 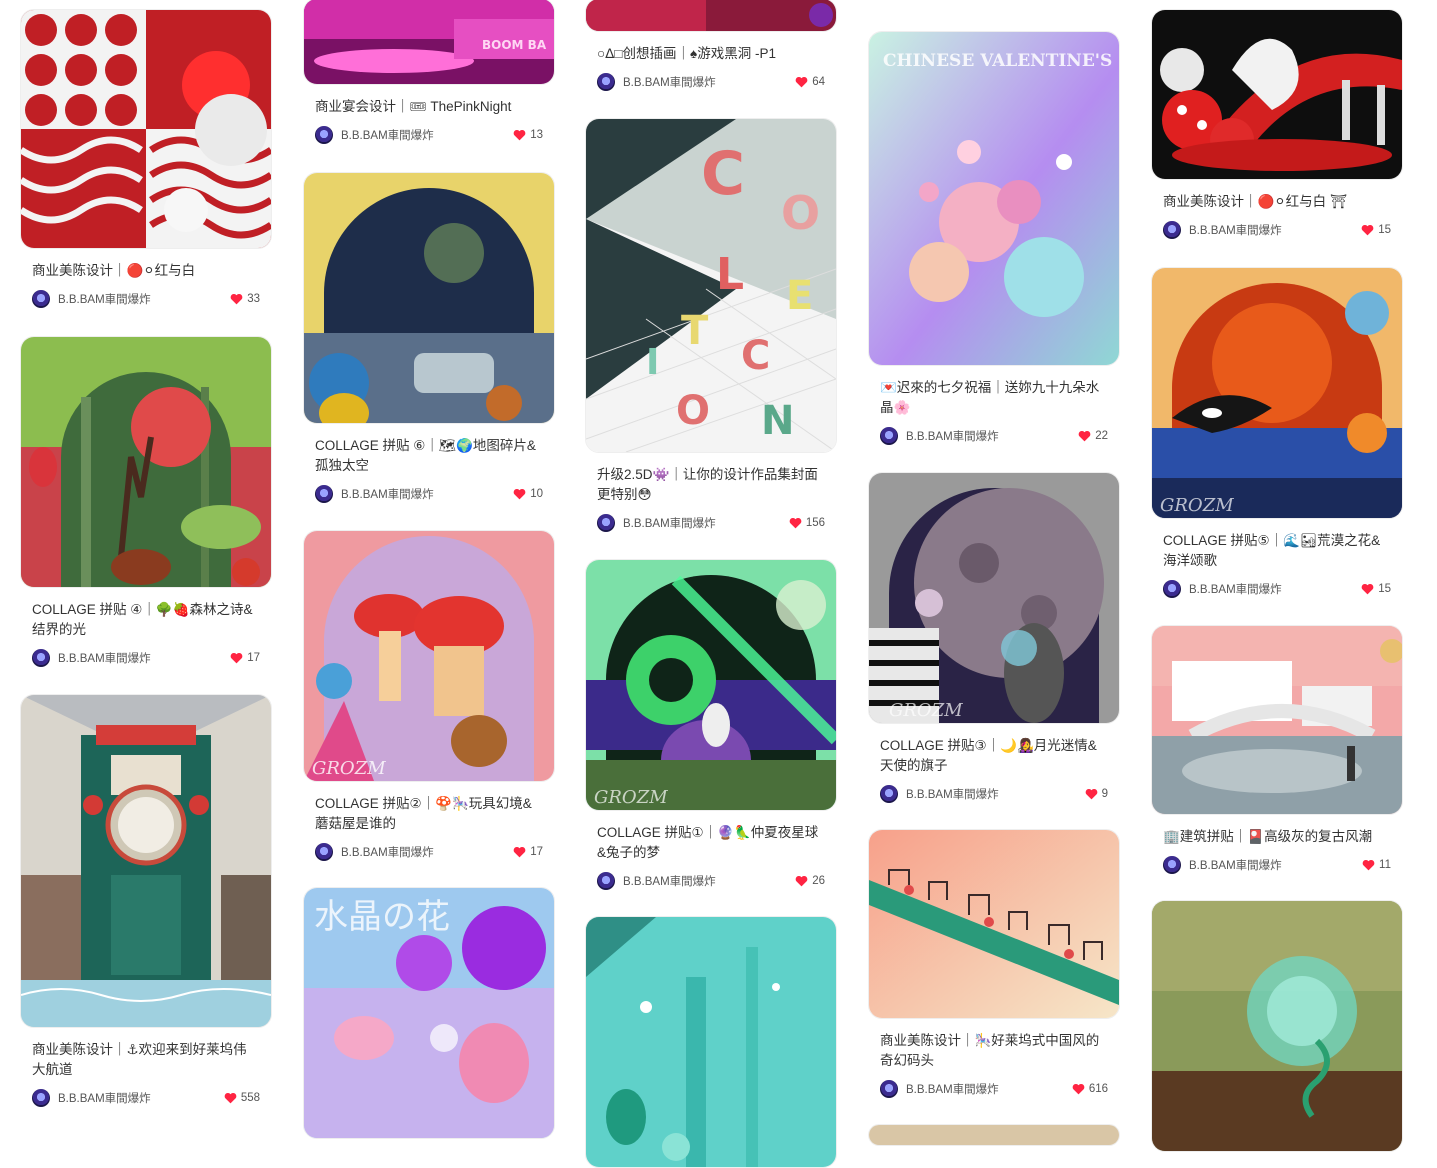 What do you see at coordinates (1376, 865) in the screenshot?
I see `like-button: 11` at bounding box center [1376, 865].